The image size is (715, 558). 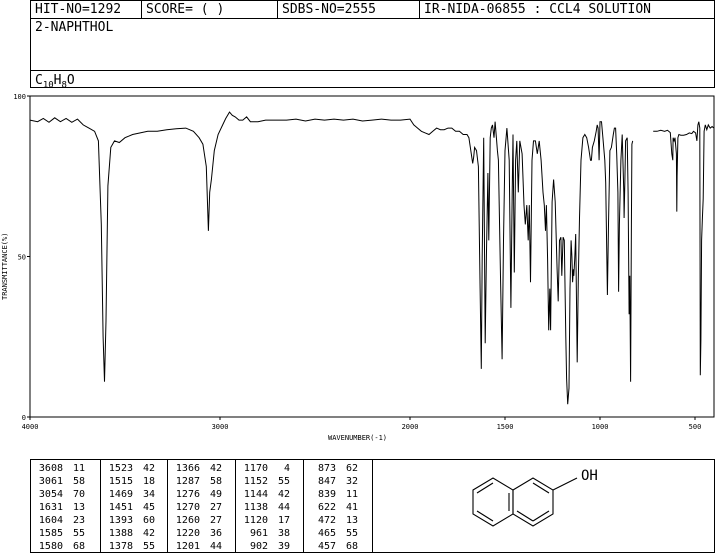 I want to click on peak-transmittance: 45, so click(x=148, y=507).